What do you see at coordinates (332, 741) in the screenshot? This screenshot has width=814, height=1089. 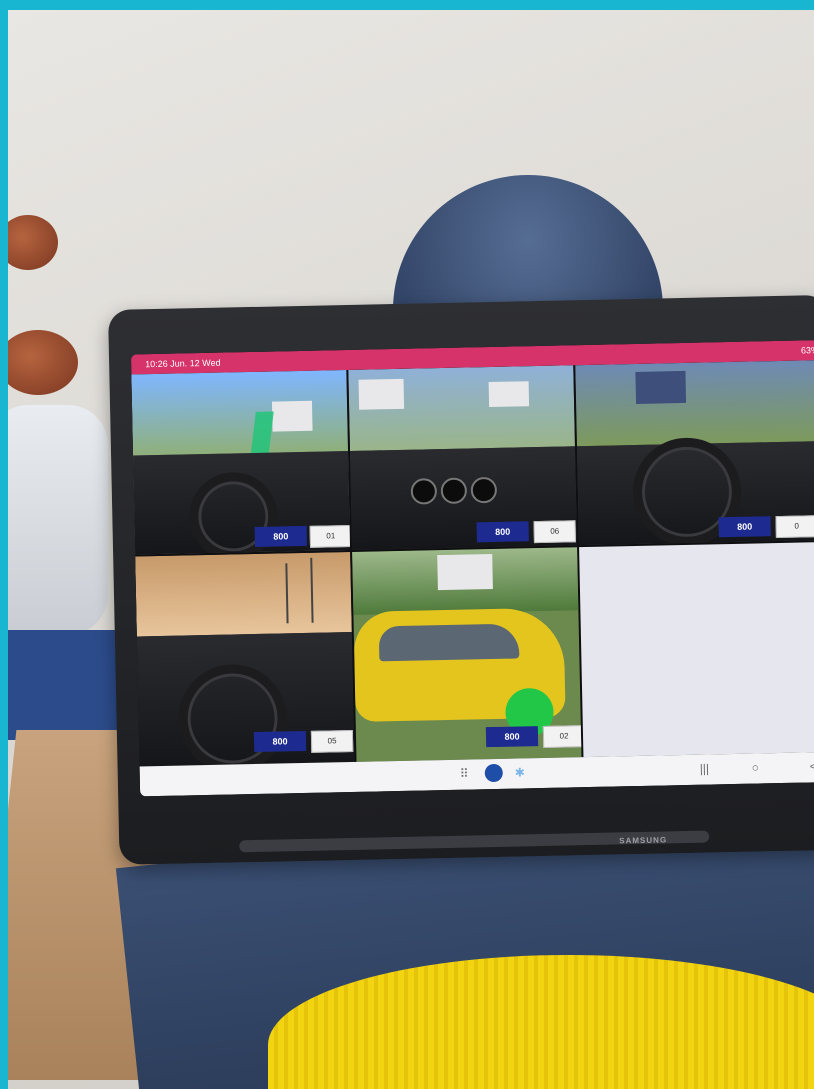 I see `tile-id-badge: 05` at bounding box center [332, 741].